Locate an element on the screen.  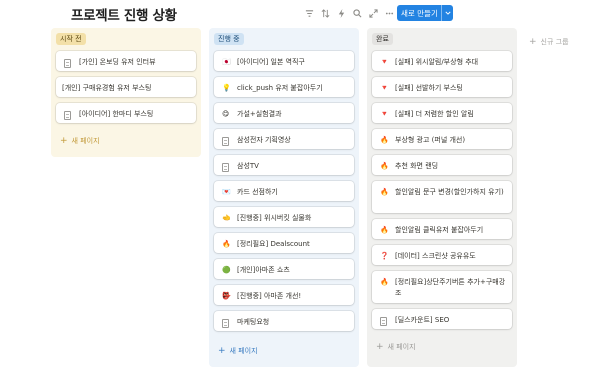
lightbulb-icon: 💡 is located at coordinates (226, 88).